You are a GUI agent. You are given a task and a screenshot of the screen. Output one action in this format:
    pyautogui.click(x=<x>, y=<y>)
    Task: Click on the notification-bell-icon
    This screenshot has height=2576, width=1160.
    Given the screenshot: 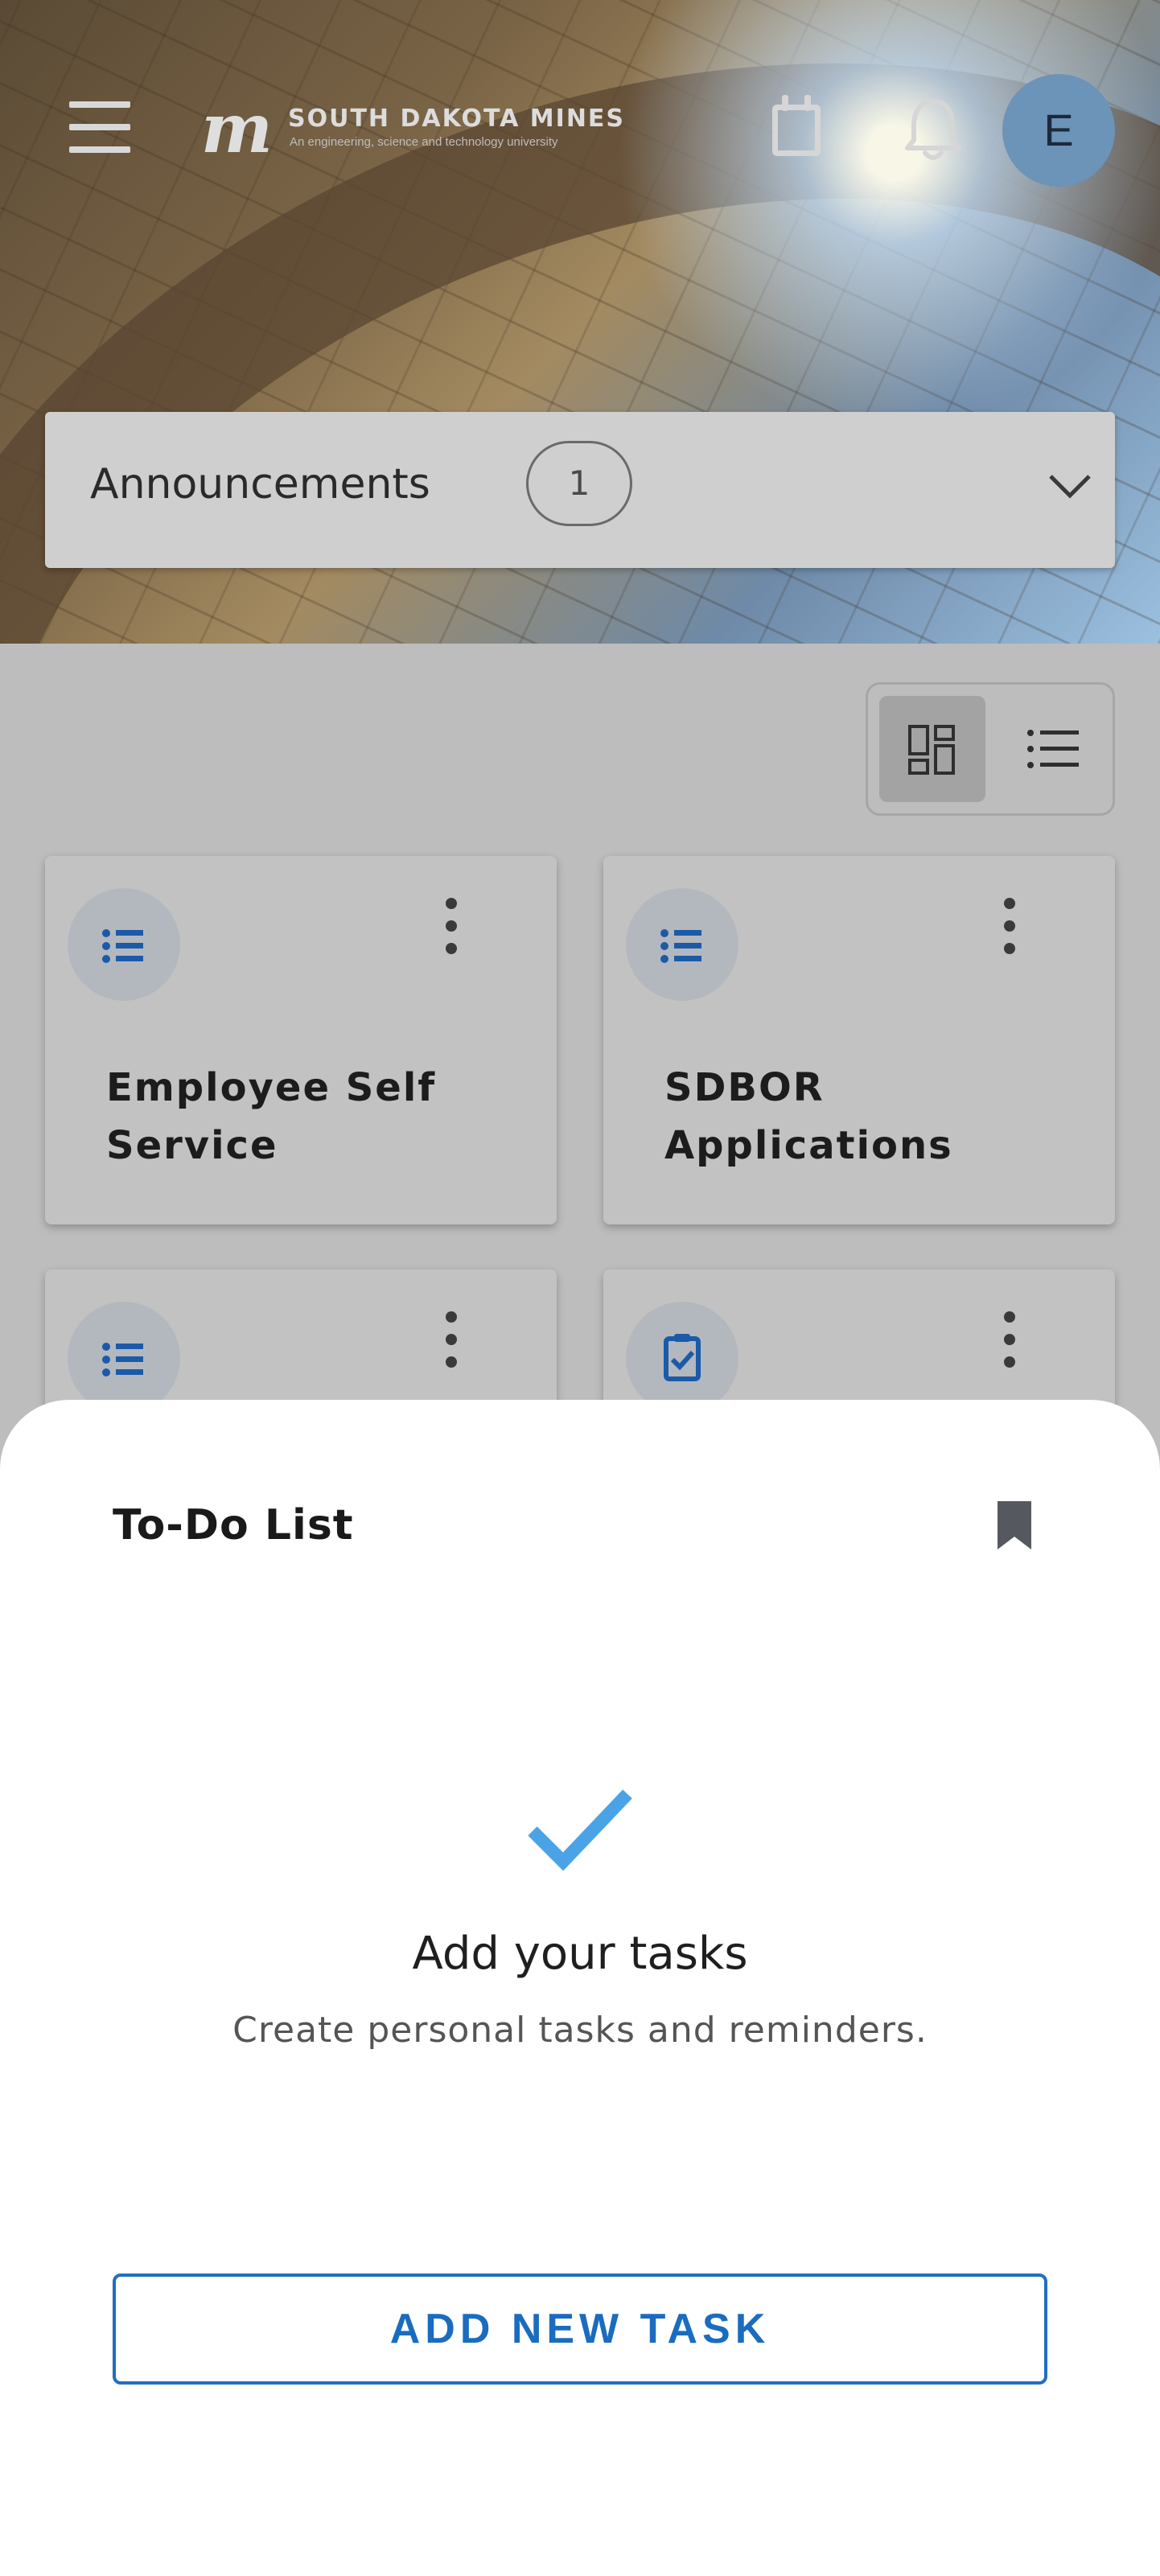 What is the action you would take?
    pyautogui.click(x=933, y=129)
    